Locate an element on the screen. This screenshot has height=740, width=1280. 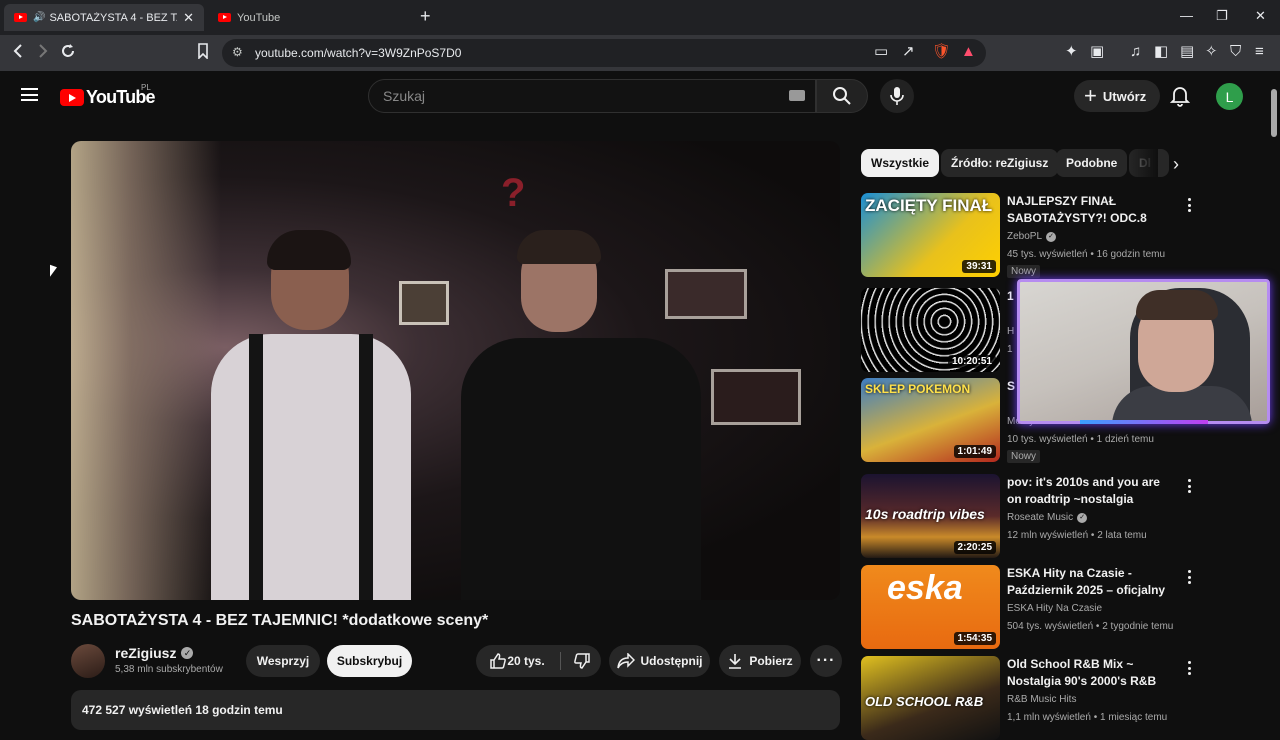
channel-name-row: reZigiusz ✓ is located at coordinates (154, 653).